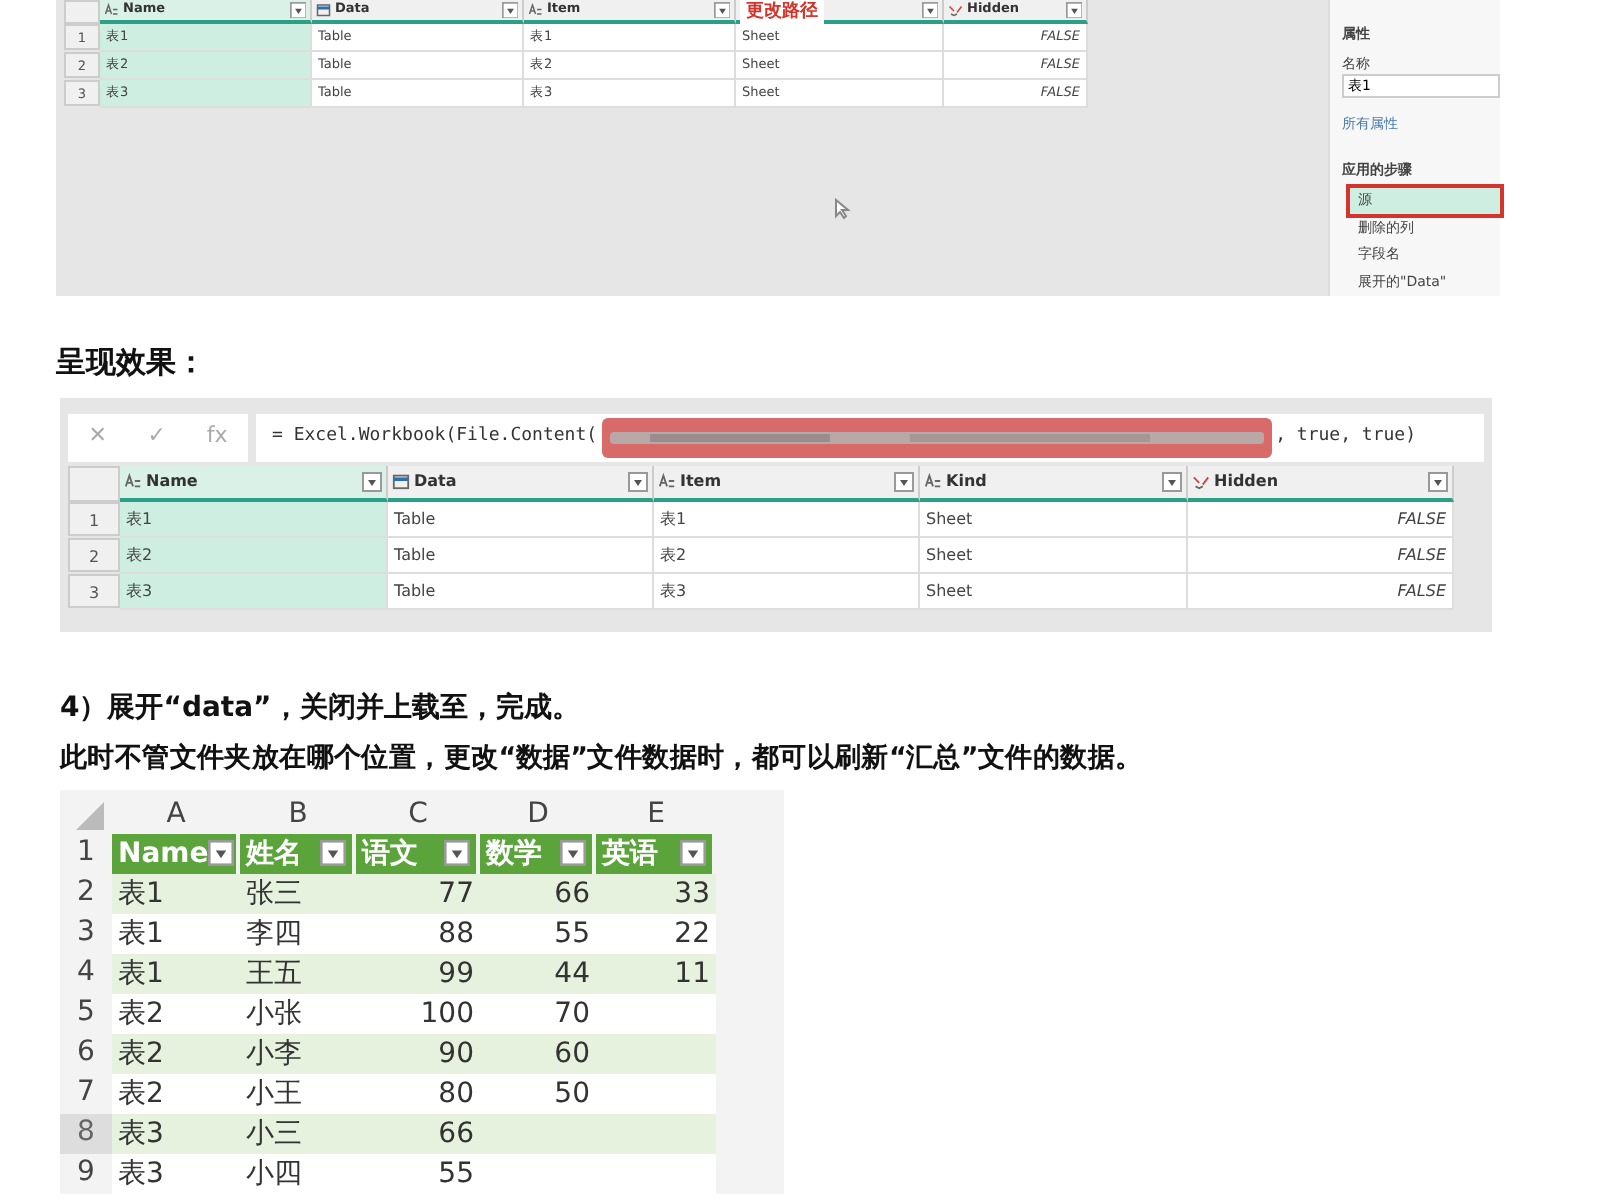 This screenshot has height=1200, width=1600. What do you see at coordinates (538, 1013) in the screenshot?
I see `table-cell: 70` at bounding box center [538, 1013].